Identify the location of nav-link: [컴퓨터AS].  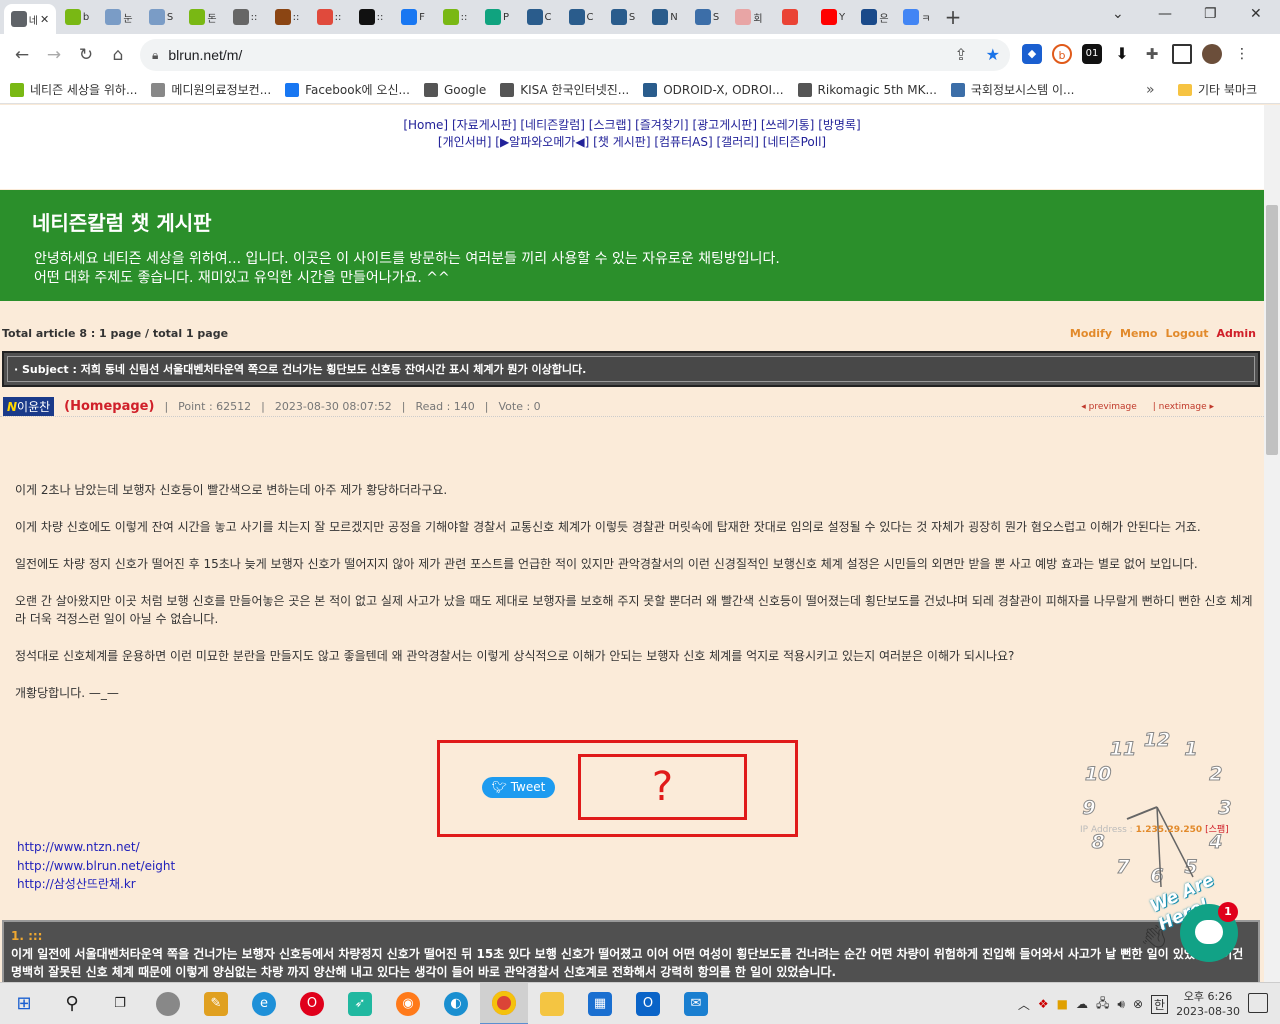
(683, 142).